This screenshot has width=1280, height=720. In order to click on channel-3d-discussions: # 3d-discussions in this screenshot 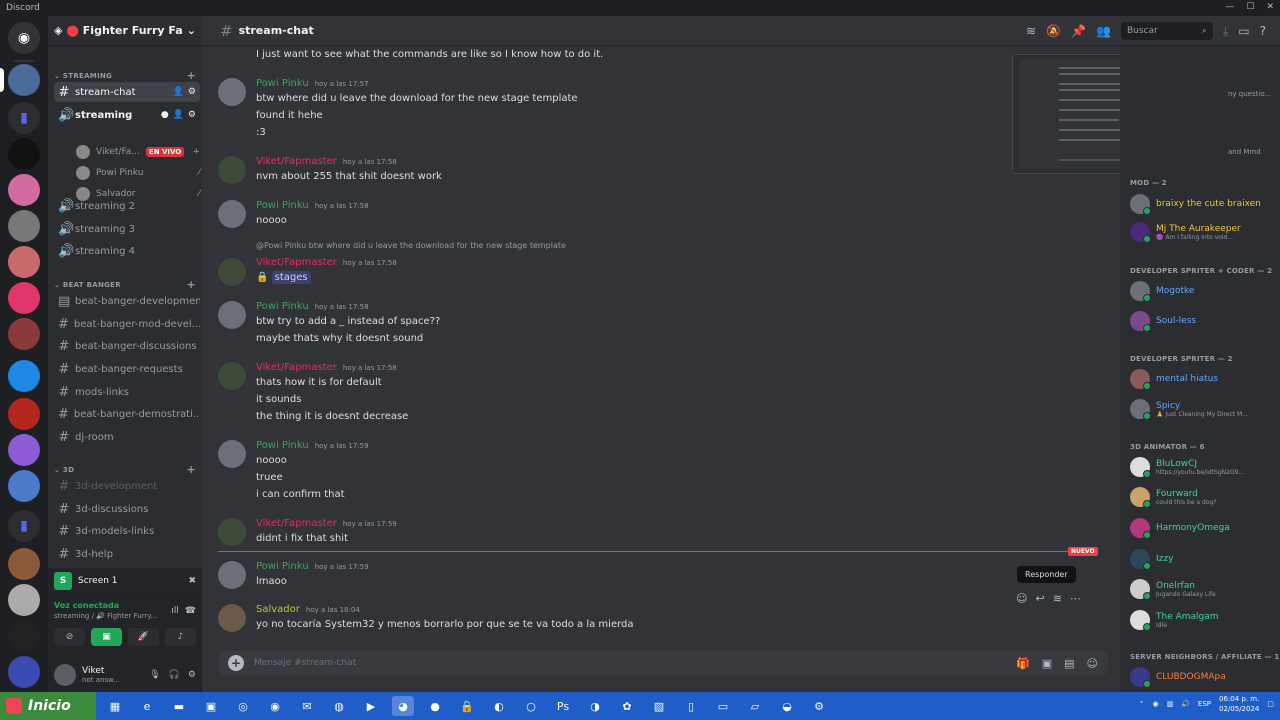, I will do `click(127, 509)`.